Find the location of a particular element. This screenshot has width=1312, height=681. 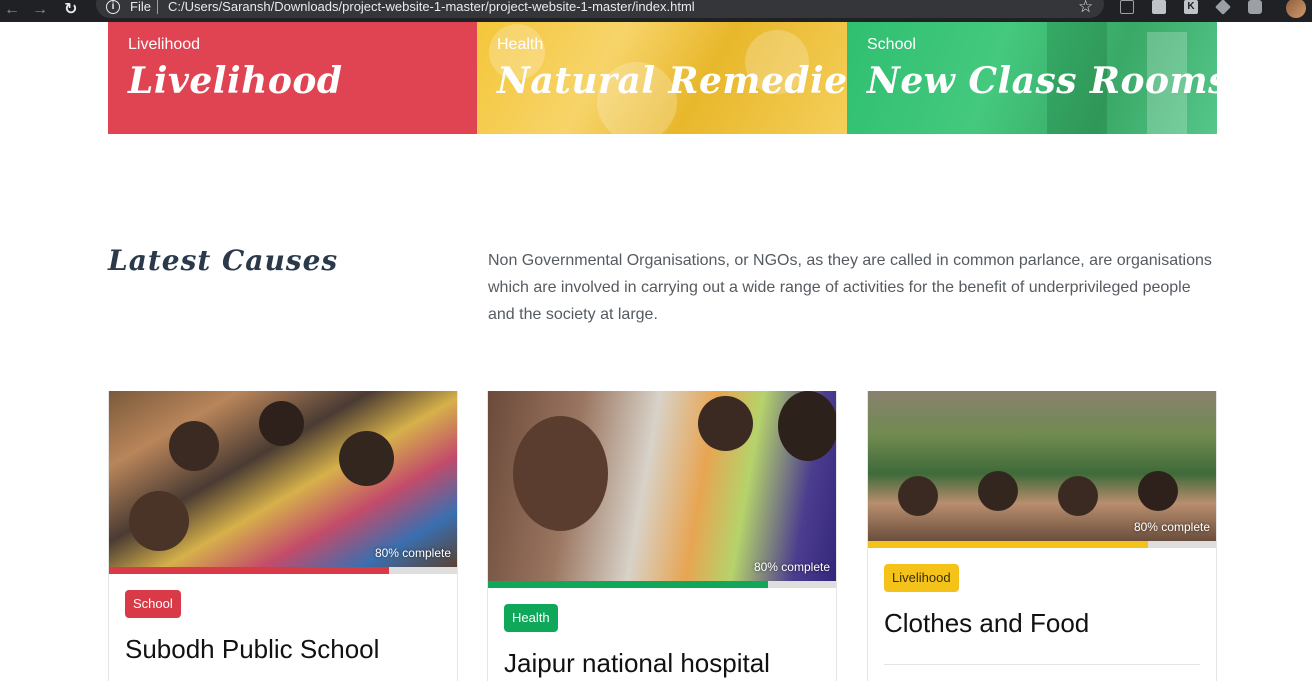

category-heading: New Class Rooms is located at coordinates (1042, 81).